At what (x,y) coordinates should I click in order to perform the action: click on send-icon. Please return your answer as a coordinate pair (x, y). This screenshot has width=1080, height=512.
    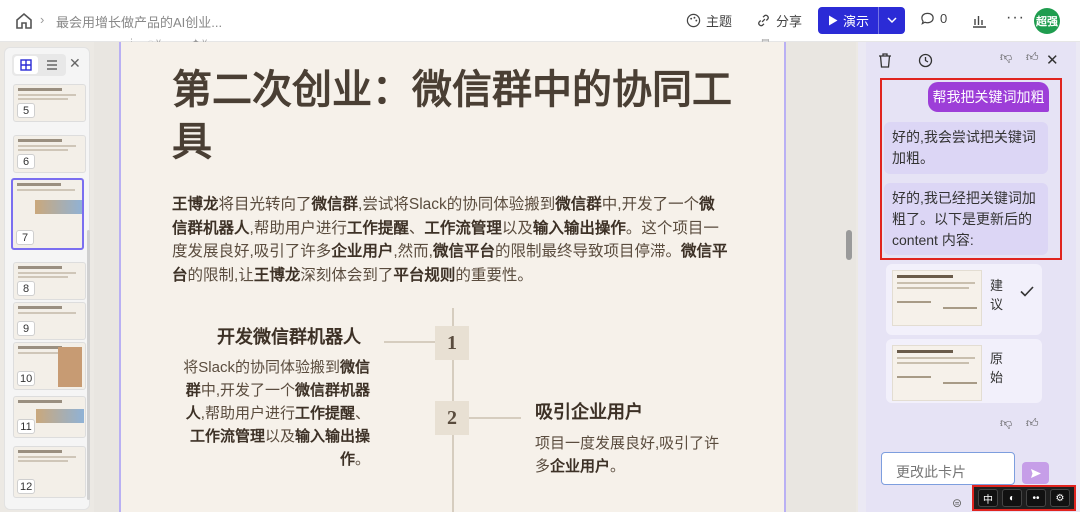
    Looking at the image, I should click on (1035, 473).